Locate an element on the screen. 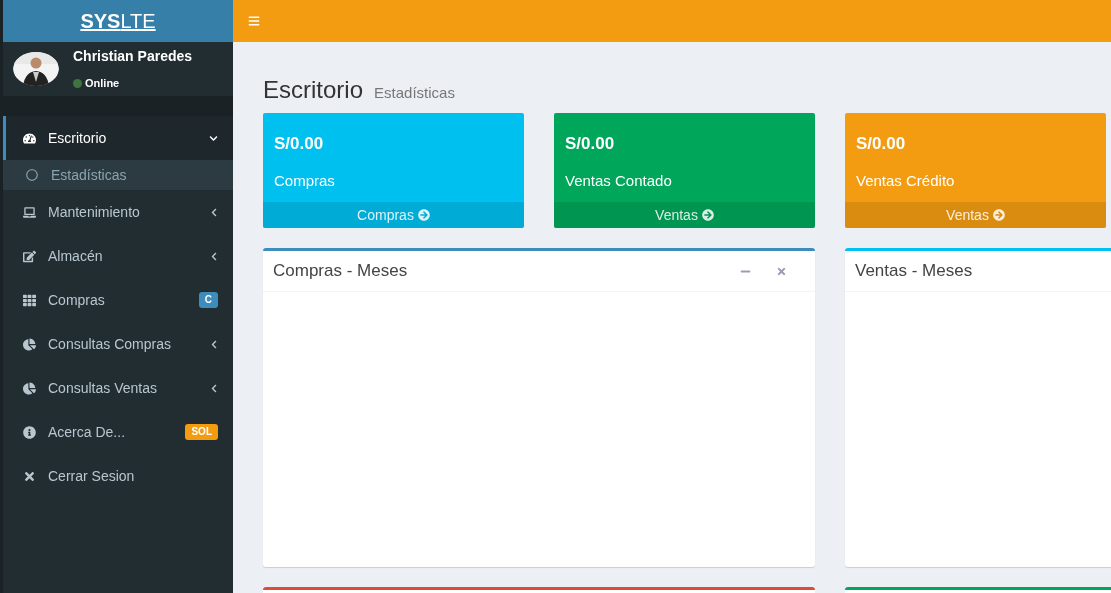 The height and width of the screenshot is (593, 1111). sidebar-item: Escritorio is located at coordinates (118, 138).